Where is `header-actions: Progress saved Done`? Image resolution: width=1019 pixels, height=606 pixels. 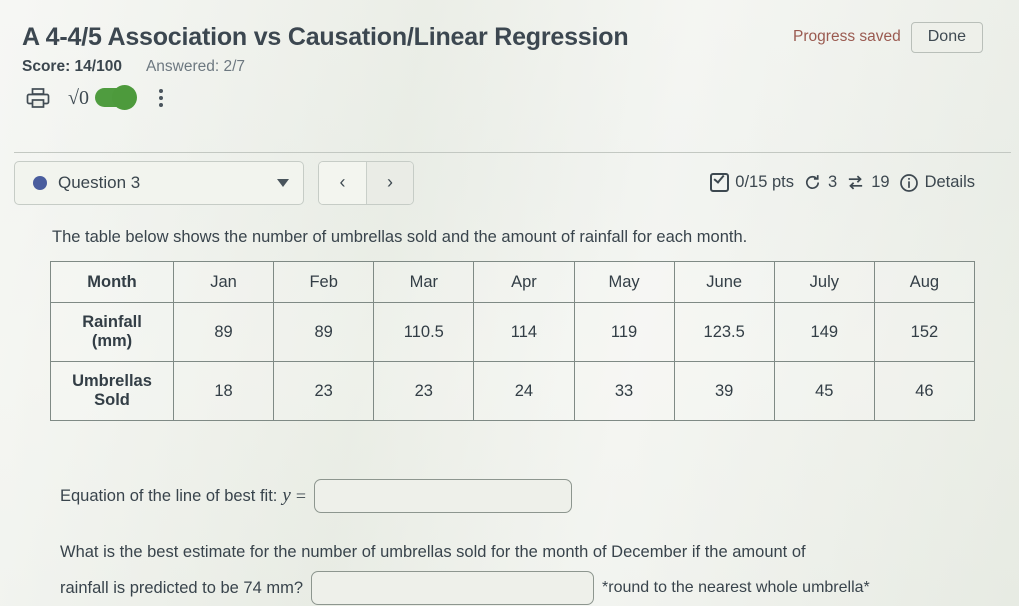
header-actions: Progress saved Done is located at coordinates (896, 37).